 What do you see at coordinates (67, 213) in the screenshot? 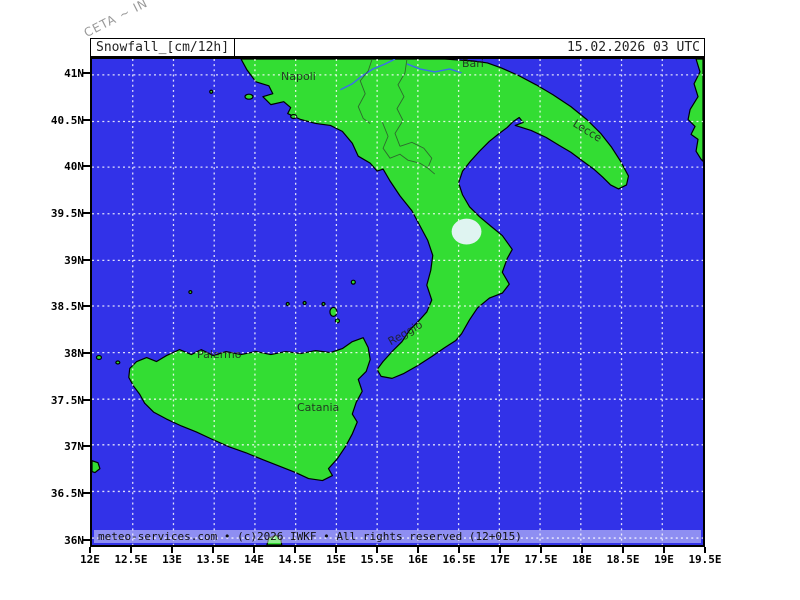
I see `lat-label-39.5N: 39.5N` at bounding box center [67, 213].